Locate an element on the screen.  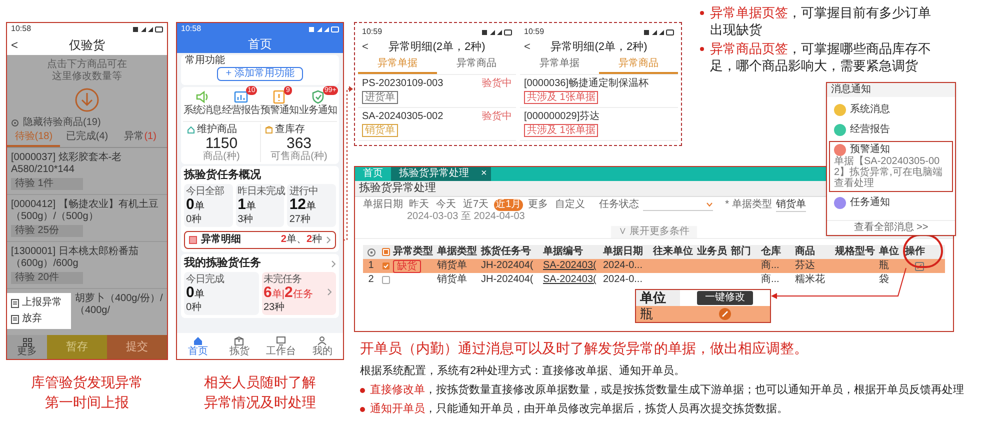
column-header: 规格型号 is located at coordinates (855, 252).